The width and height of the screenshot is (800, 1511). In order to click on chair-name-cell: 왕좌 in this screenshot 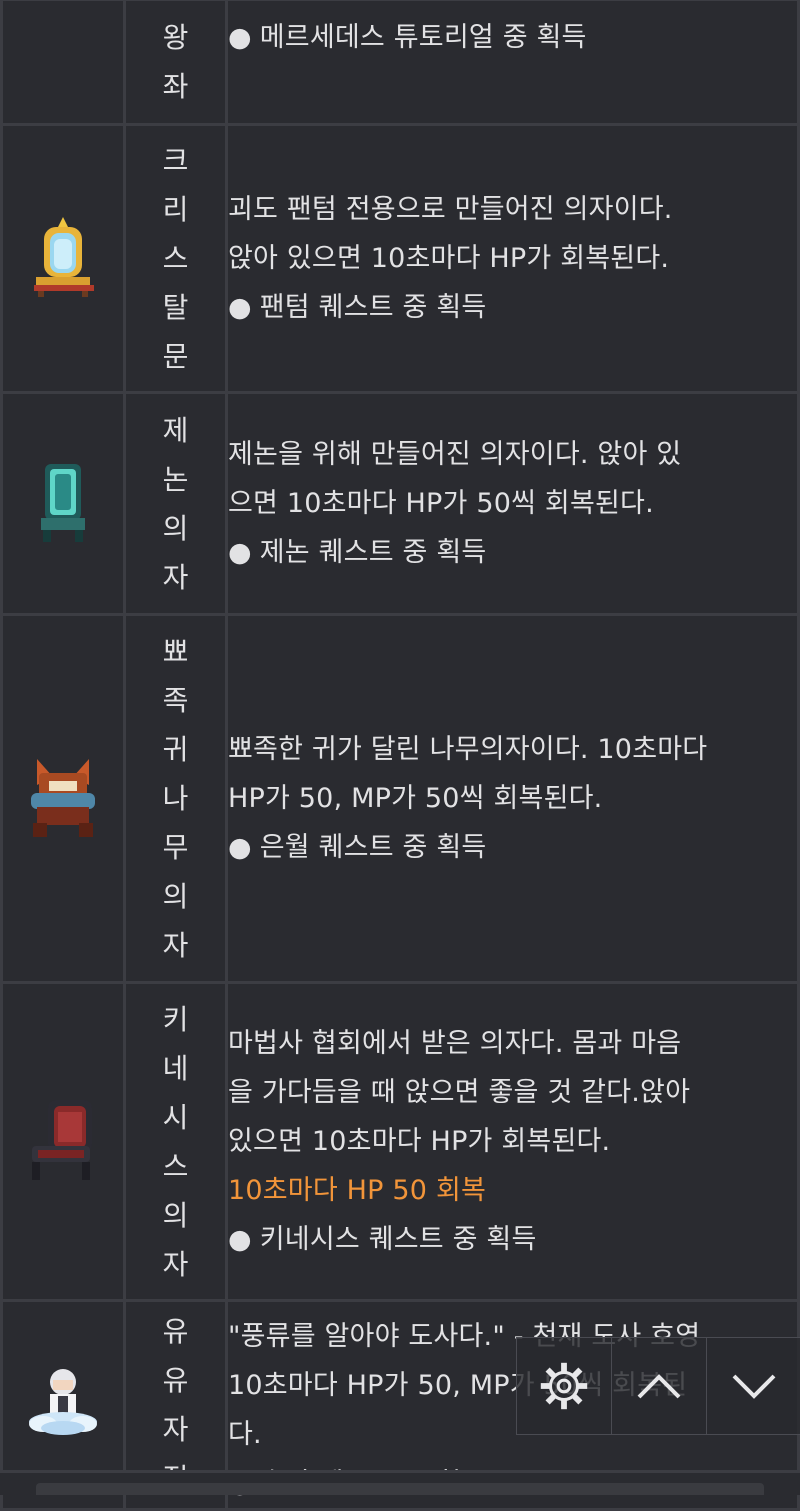, I will do `click(175, 63)`.